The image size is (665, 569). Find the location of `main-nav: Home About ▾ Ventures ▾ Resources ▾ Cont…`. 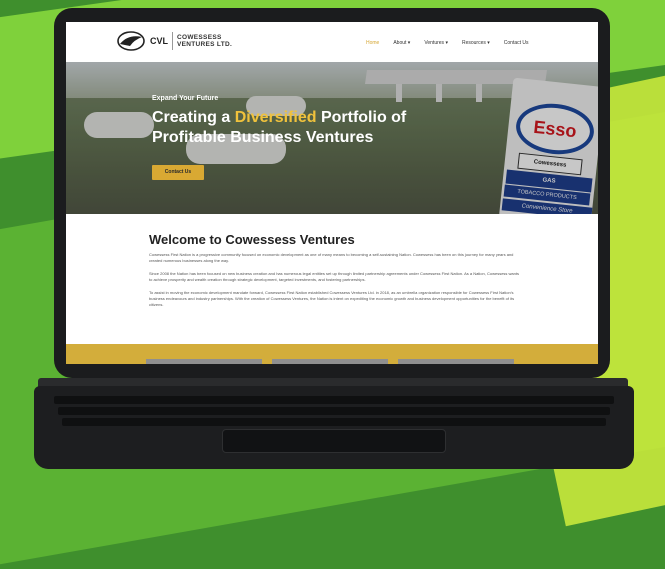

main-nav: Home About ▾ Ventures ▾ Resources ▾ Cont… is located at coordinates (447, 43).